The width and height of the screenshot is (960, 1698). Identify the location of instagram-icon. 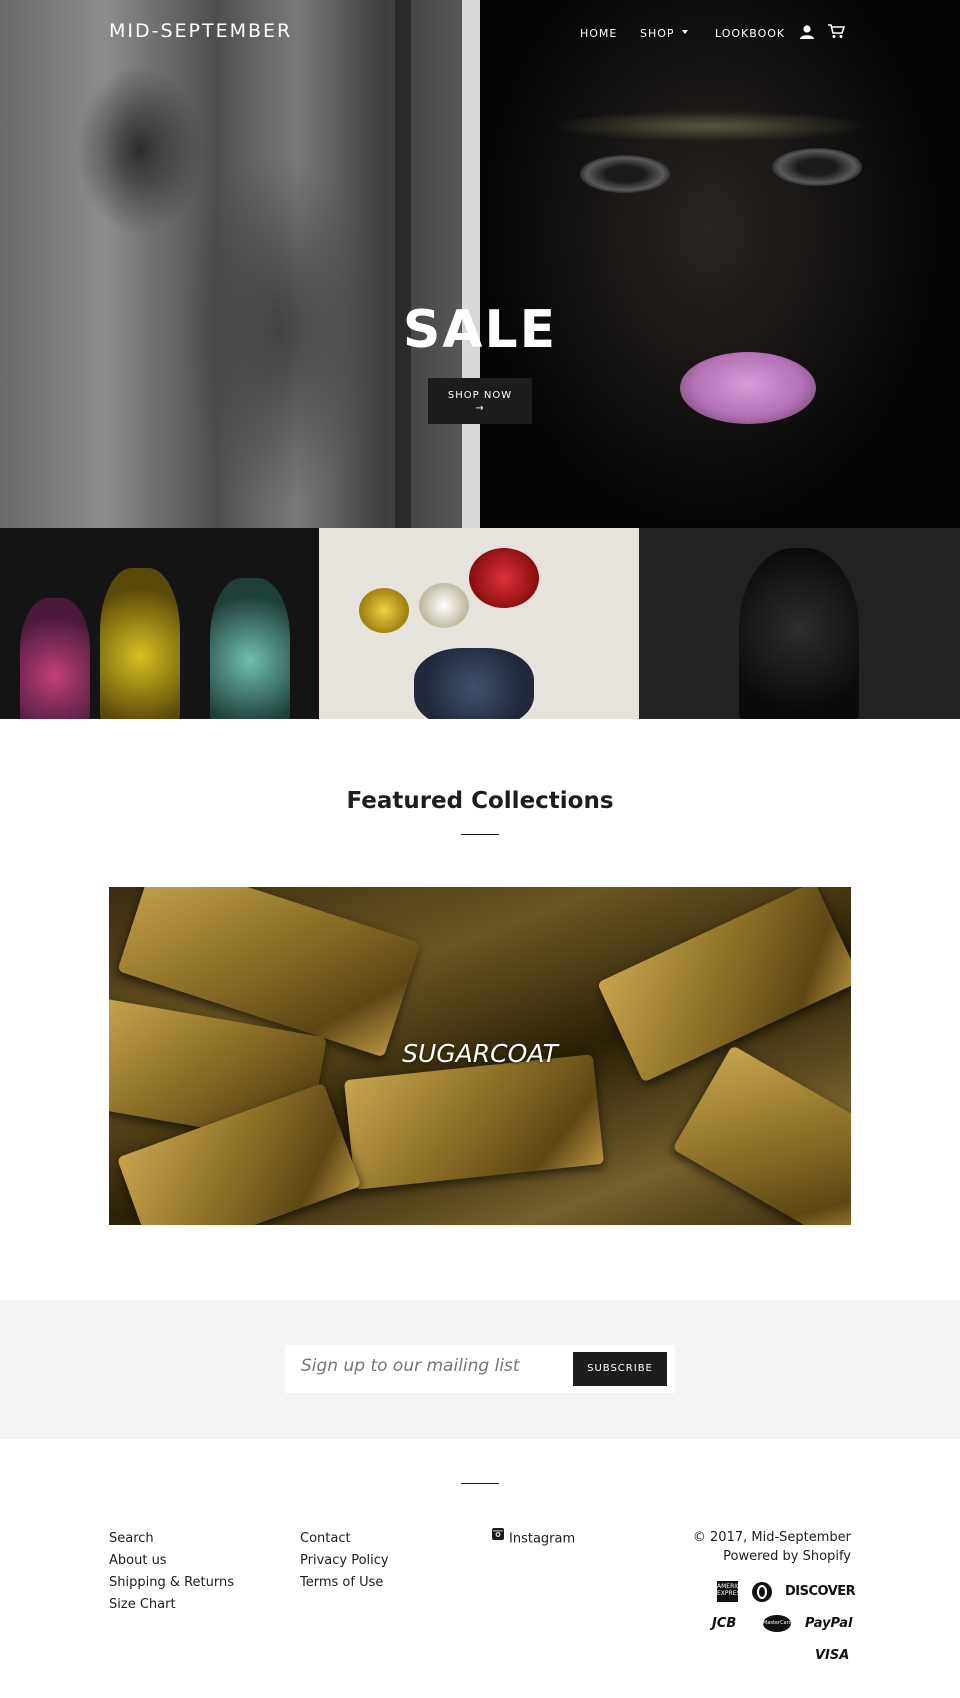
(498, 1537).